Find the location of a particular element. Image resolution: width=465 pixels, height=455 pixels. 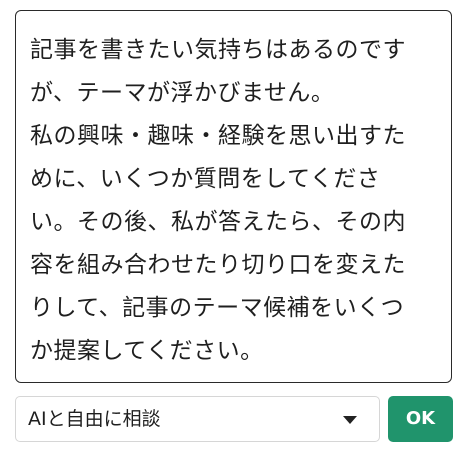

prompt-text-line: 私の興味・趣味・経験を思い出すた is located at coordinates (218, 136).